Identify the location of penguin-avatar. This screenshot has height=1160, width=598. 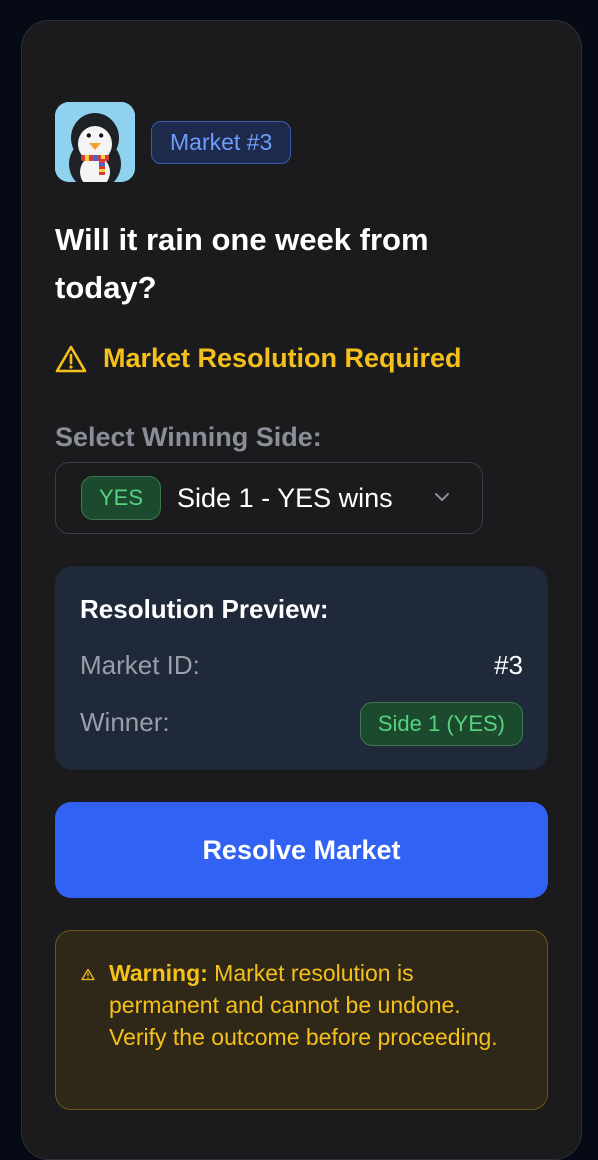
(95, 142).